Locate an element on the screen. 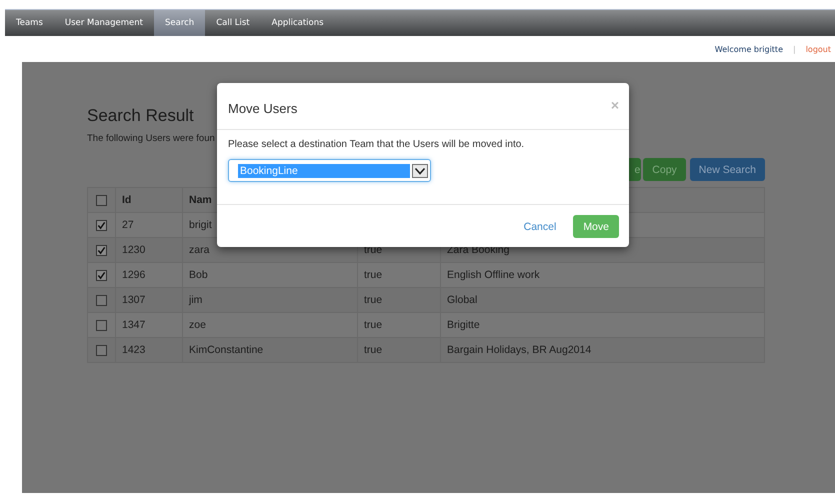 Image resolution: width=835 pixels, height=500 pixels. welcome-link: Welcome brigitte is located at coordinates (748, 49).